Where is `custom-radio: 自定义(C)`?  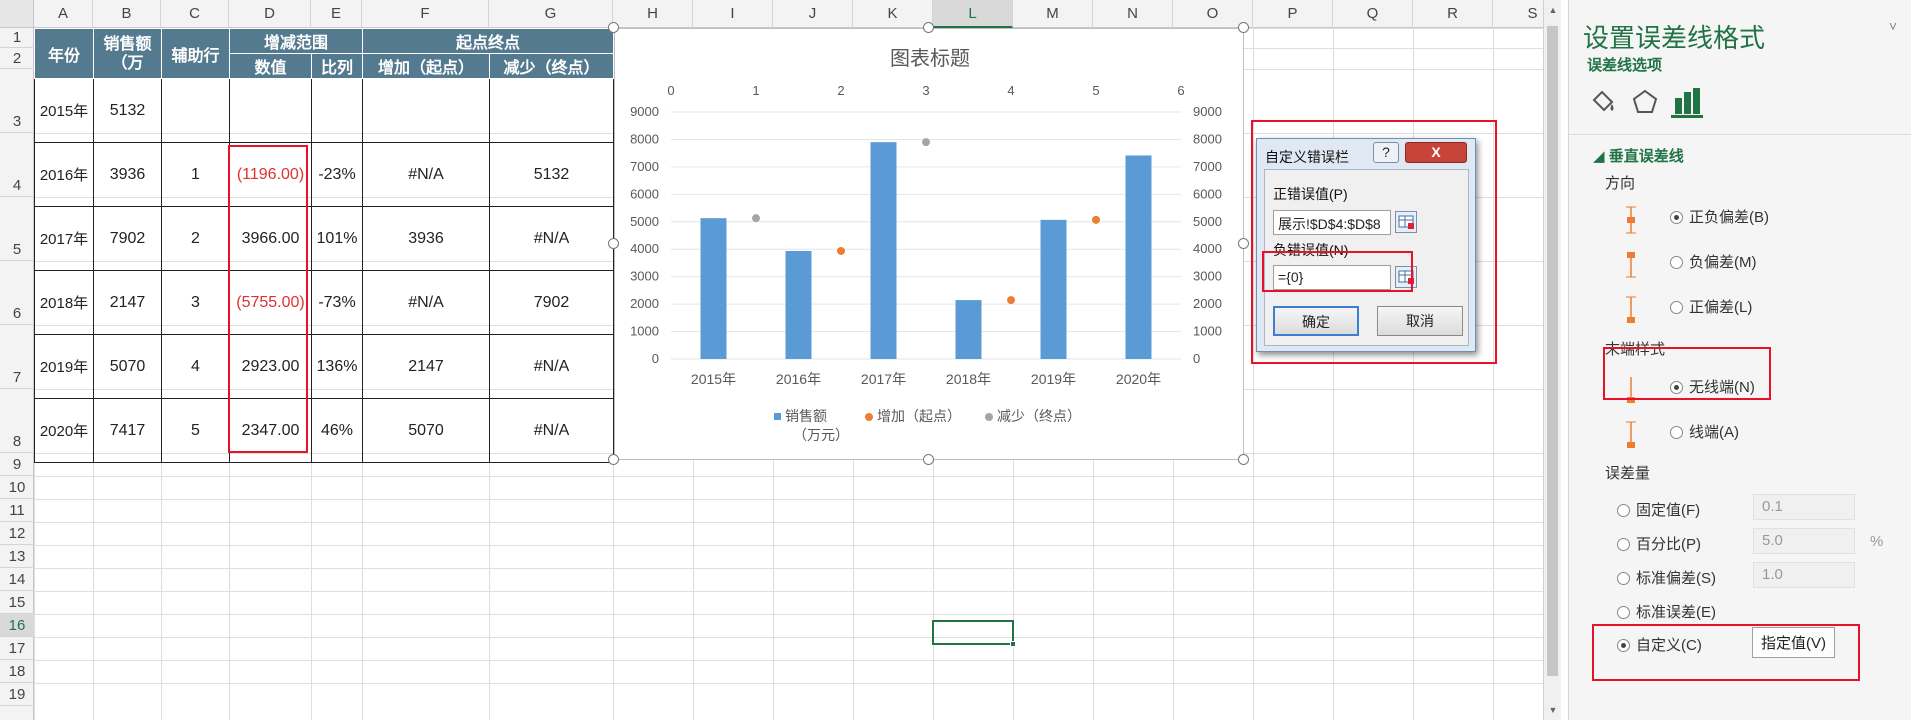
custom-radio: 自定义(C) is located at coordinates (1659, 644).